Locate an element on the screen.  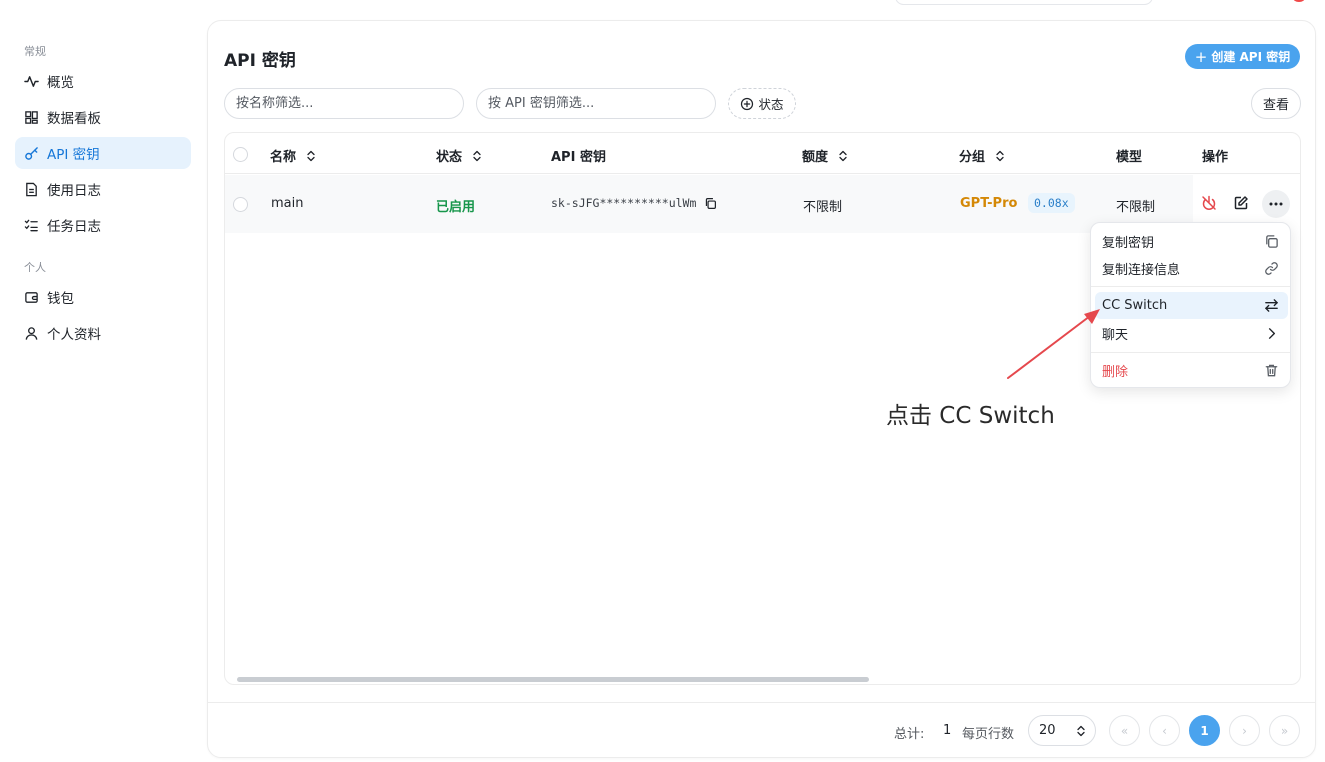
sidebar-item-usage-logs: 使用日志 is located at coordinates (103, 189).